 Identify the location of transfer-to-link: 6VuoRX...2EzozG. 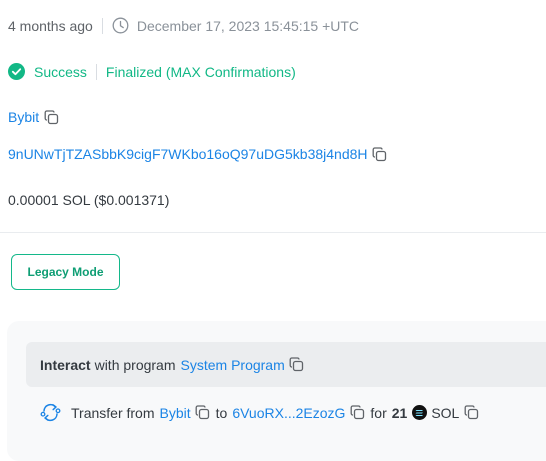
(288, 413).